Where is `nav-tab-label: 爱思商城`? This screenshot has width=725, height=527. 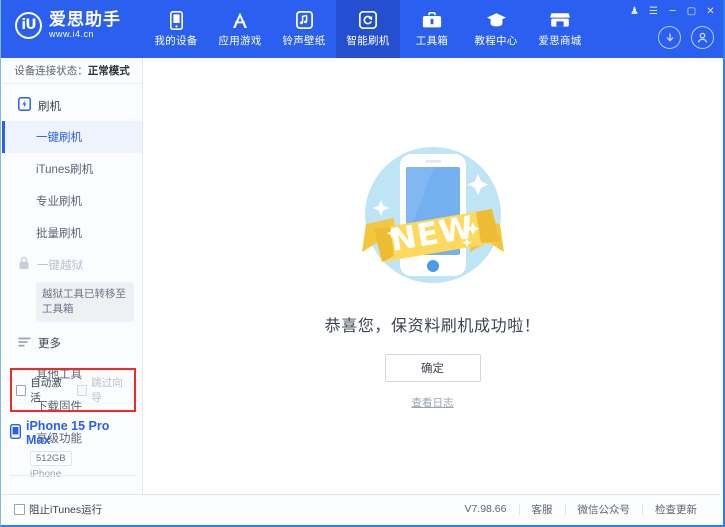
nav-tab-label: 爱思商城 is located at coordinates (560, 41).